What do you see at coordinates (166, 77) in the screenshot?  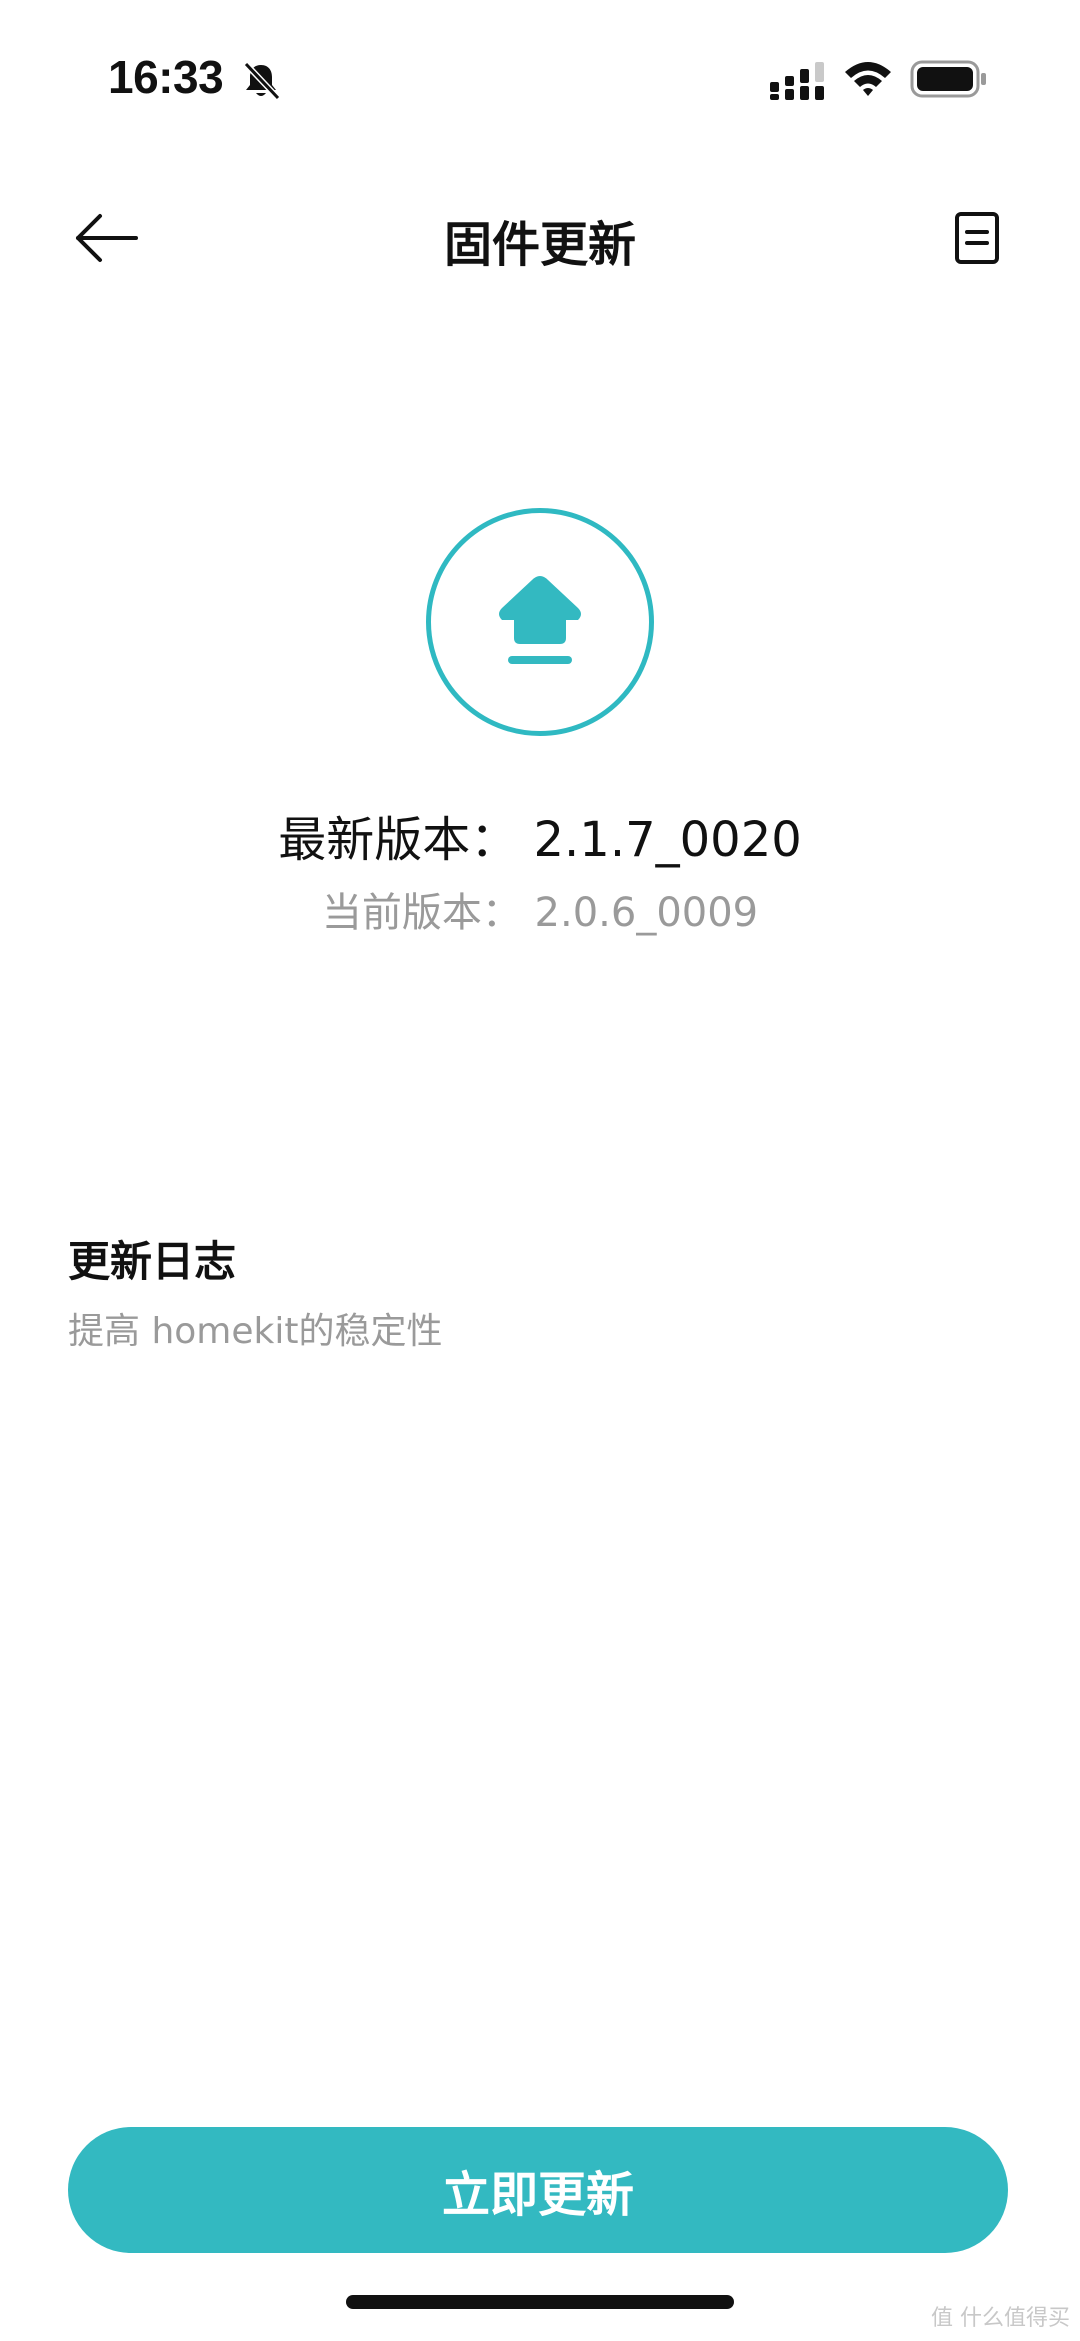 I see `status-time: 16:33` at bounding box center [166, 77].